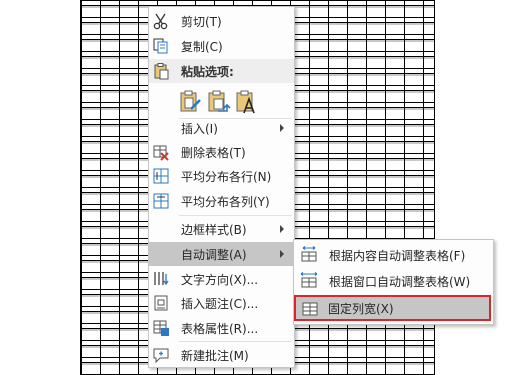 The image size is (511, 375). I want to click on distribute-columns-icon, so click(161, 201).